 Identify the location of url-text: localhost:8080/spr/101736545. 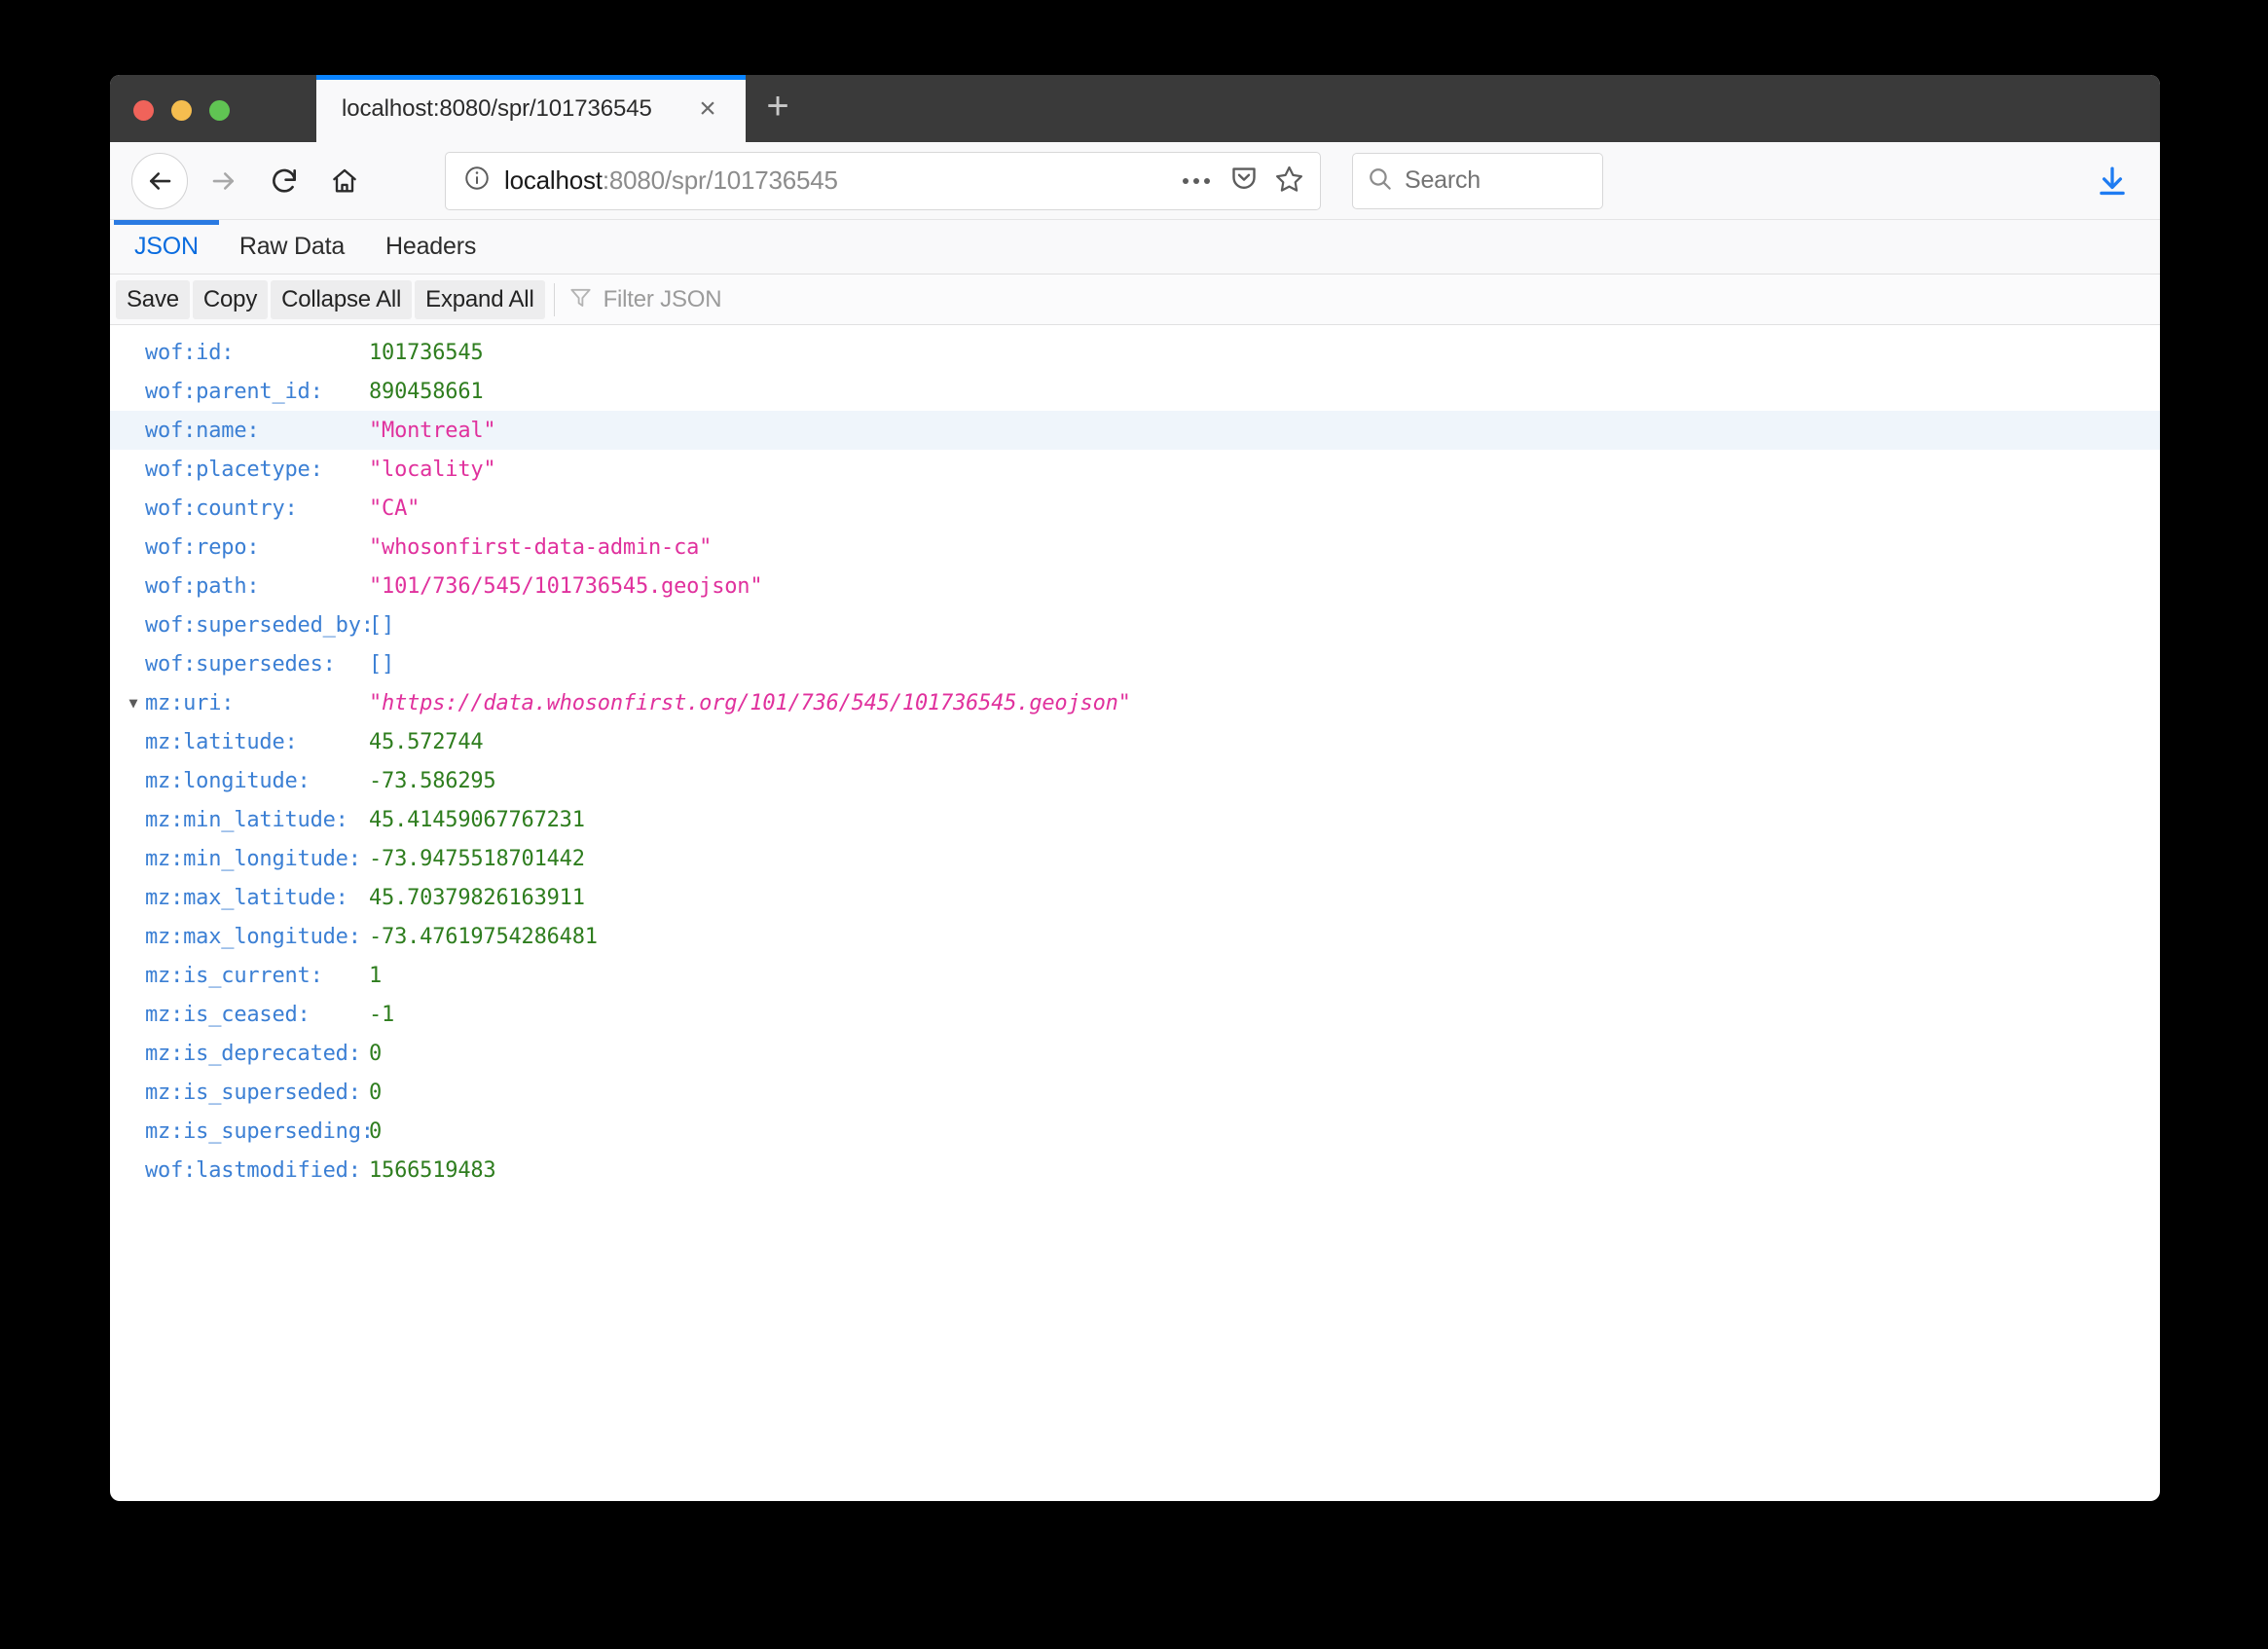
(834, 180).